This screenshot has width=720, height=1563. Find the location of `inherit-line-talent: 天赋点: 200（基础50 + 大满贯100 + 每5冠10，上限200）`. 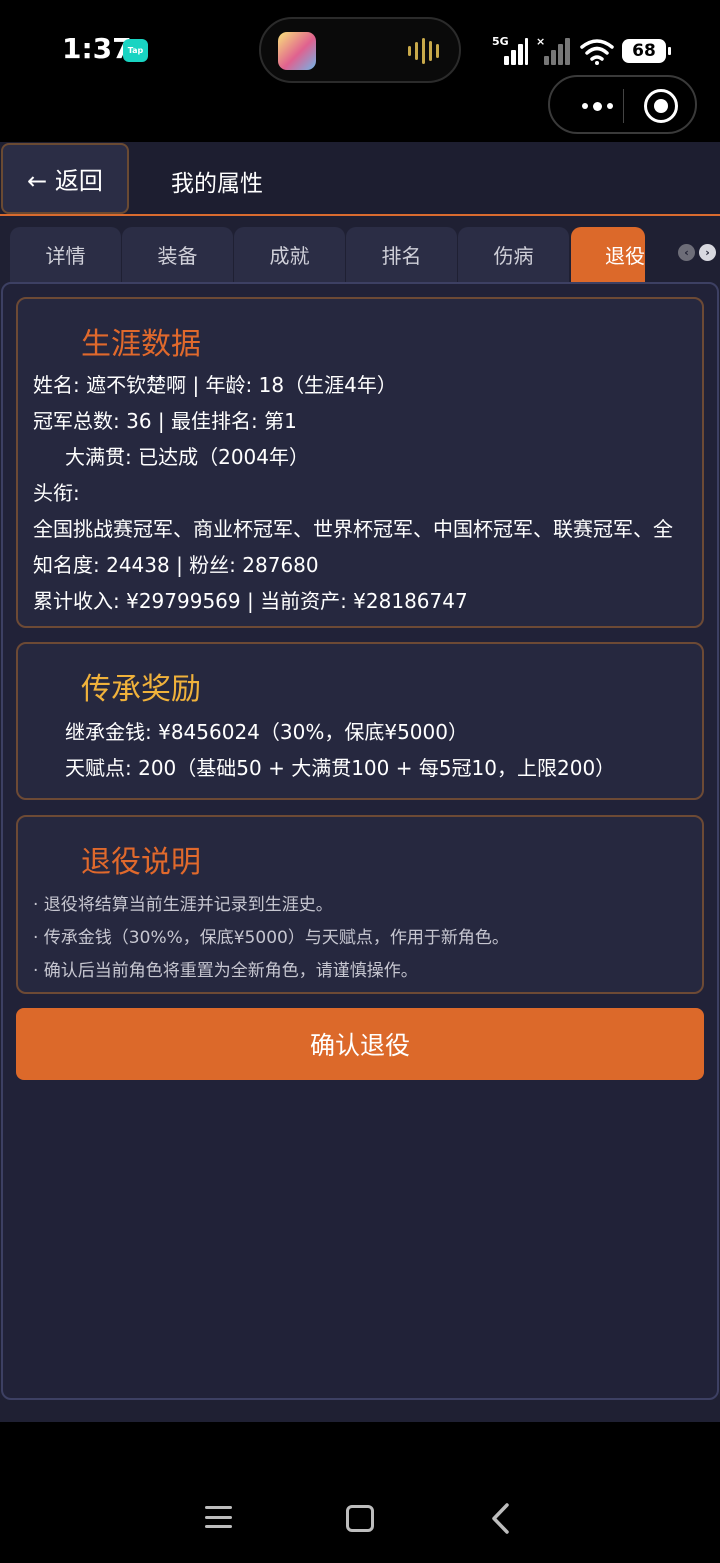

inherit-line-talent: 天赋点: 200（基础50 + 大满贯100 + 每5冠10，上限200） is located at coordinates (340, 768).